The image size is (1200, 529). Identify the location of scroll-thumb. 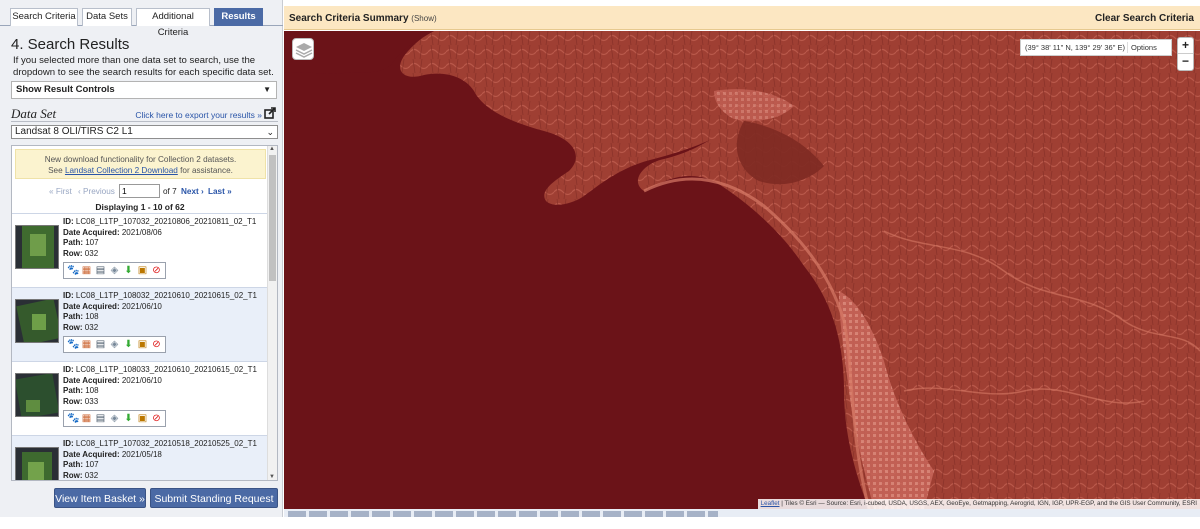
(272, 218).